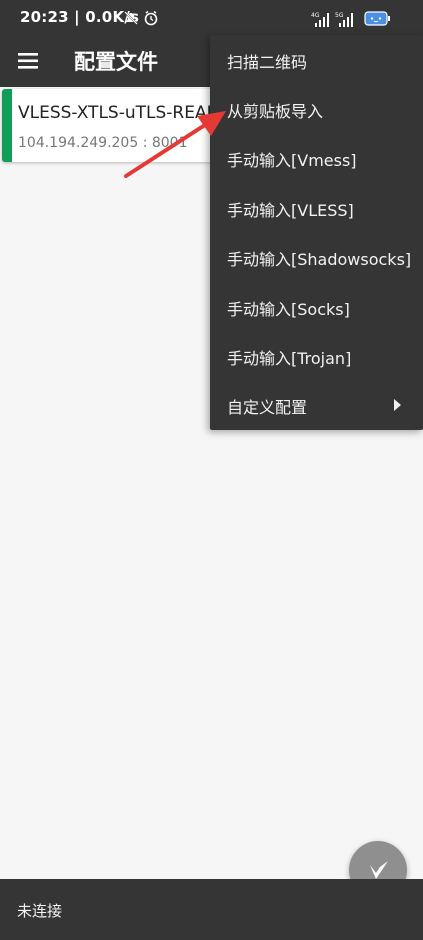 The width and height of the screenshot is (423, 940). What do you see at coordinates (211, 909) in the screenshot?
I see `bottom-status-bar: 未连接` at bounding box center [211, 909].